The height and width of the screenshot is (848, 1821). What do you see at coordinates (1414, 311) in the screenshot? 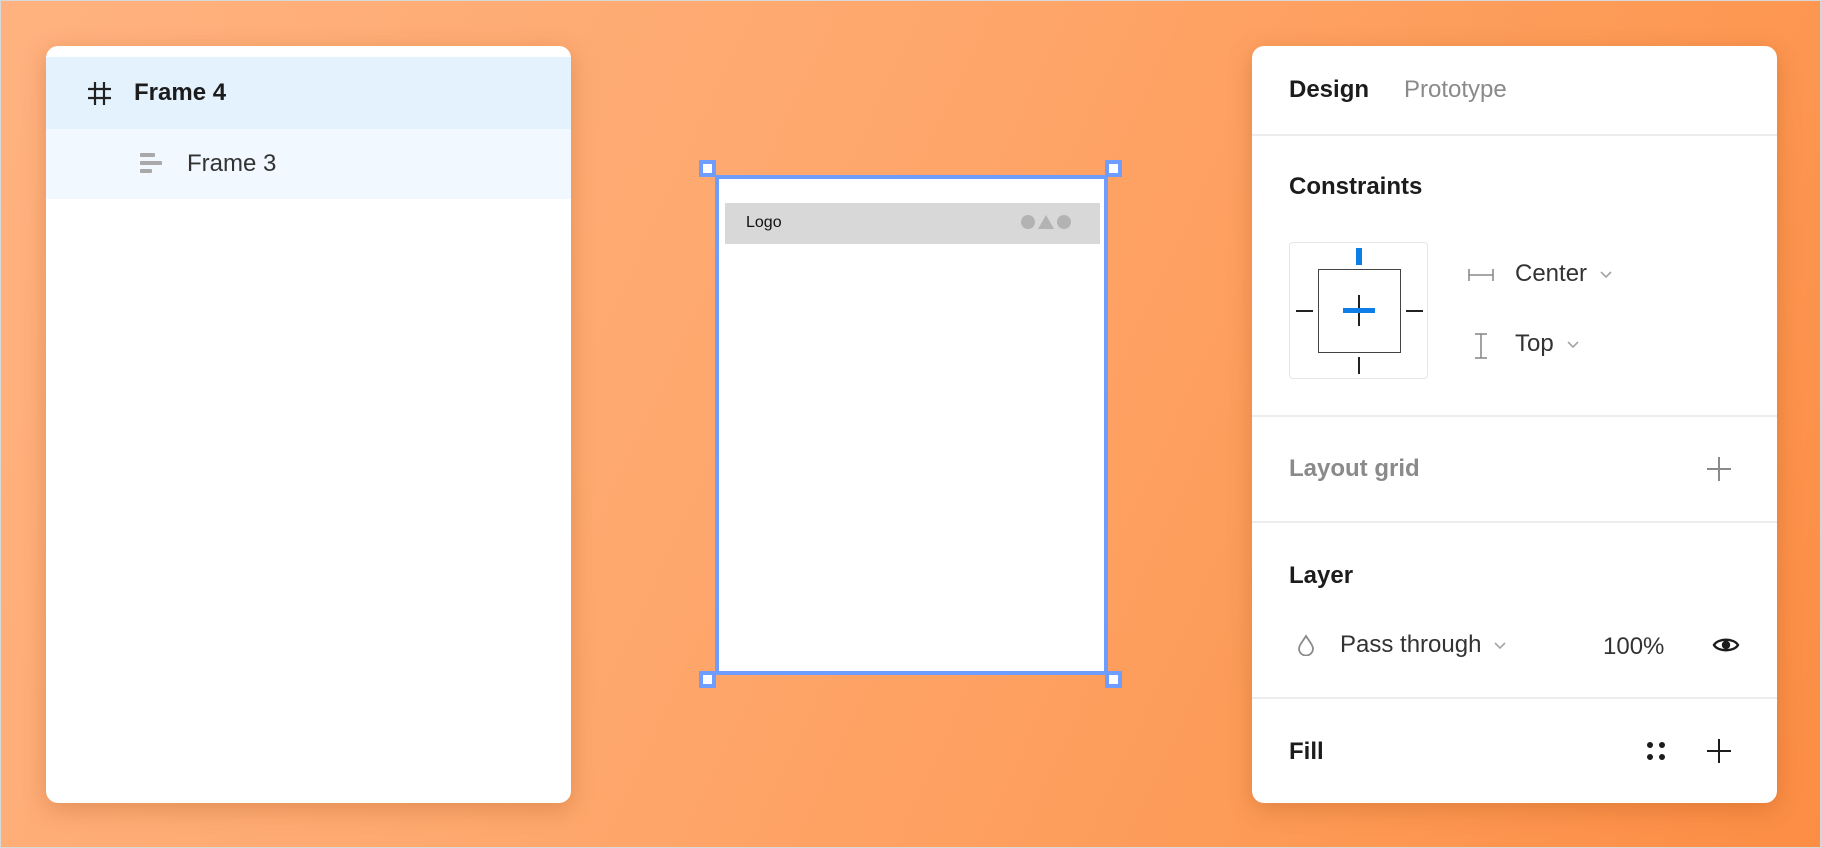
I see `constraint-right` at bounding box center [1414, 311].